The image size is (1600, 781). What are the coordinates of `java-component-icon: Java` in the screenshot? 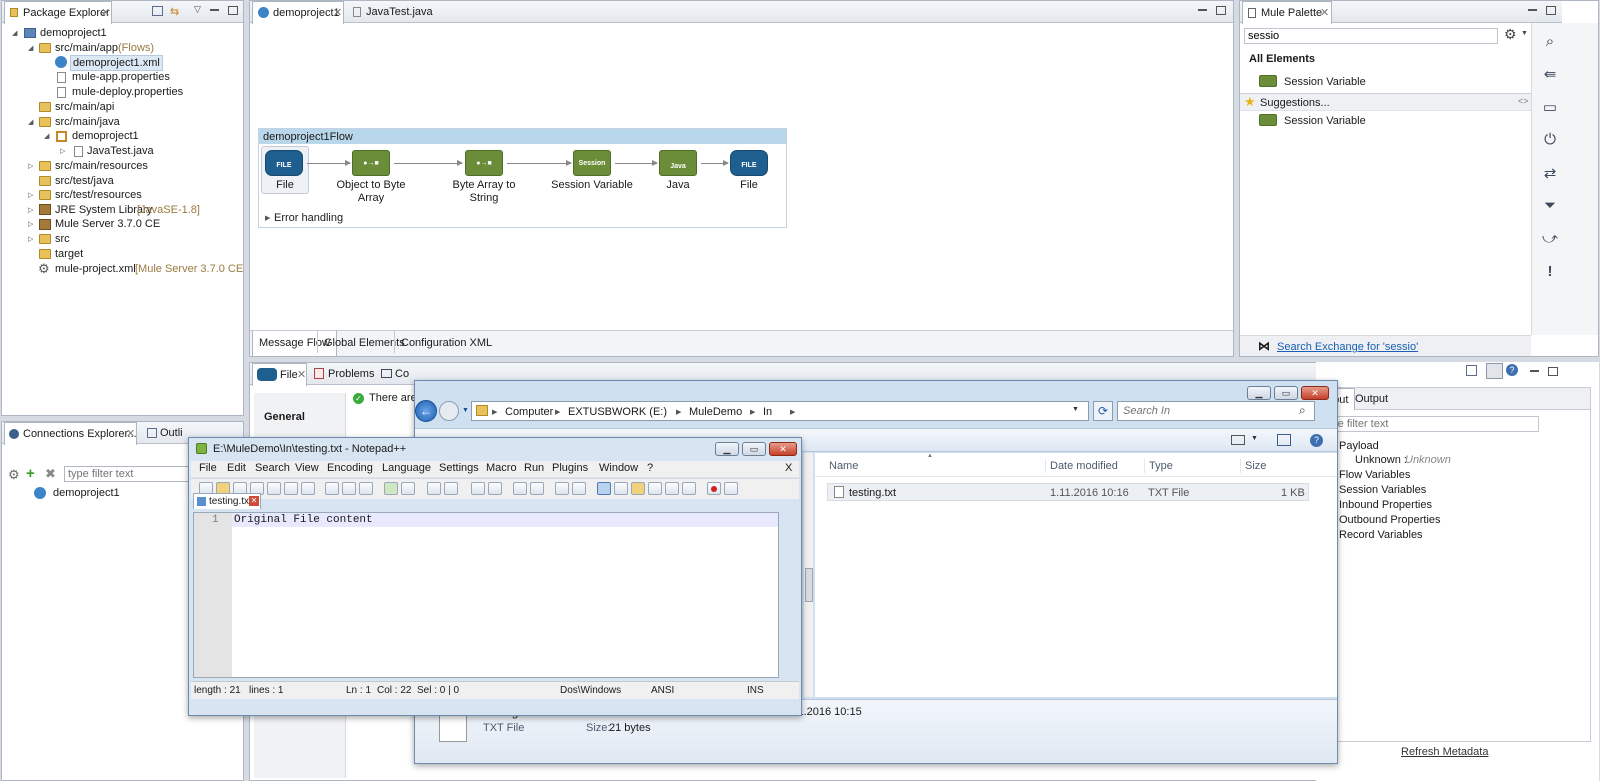 It's located at (678, 163).